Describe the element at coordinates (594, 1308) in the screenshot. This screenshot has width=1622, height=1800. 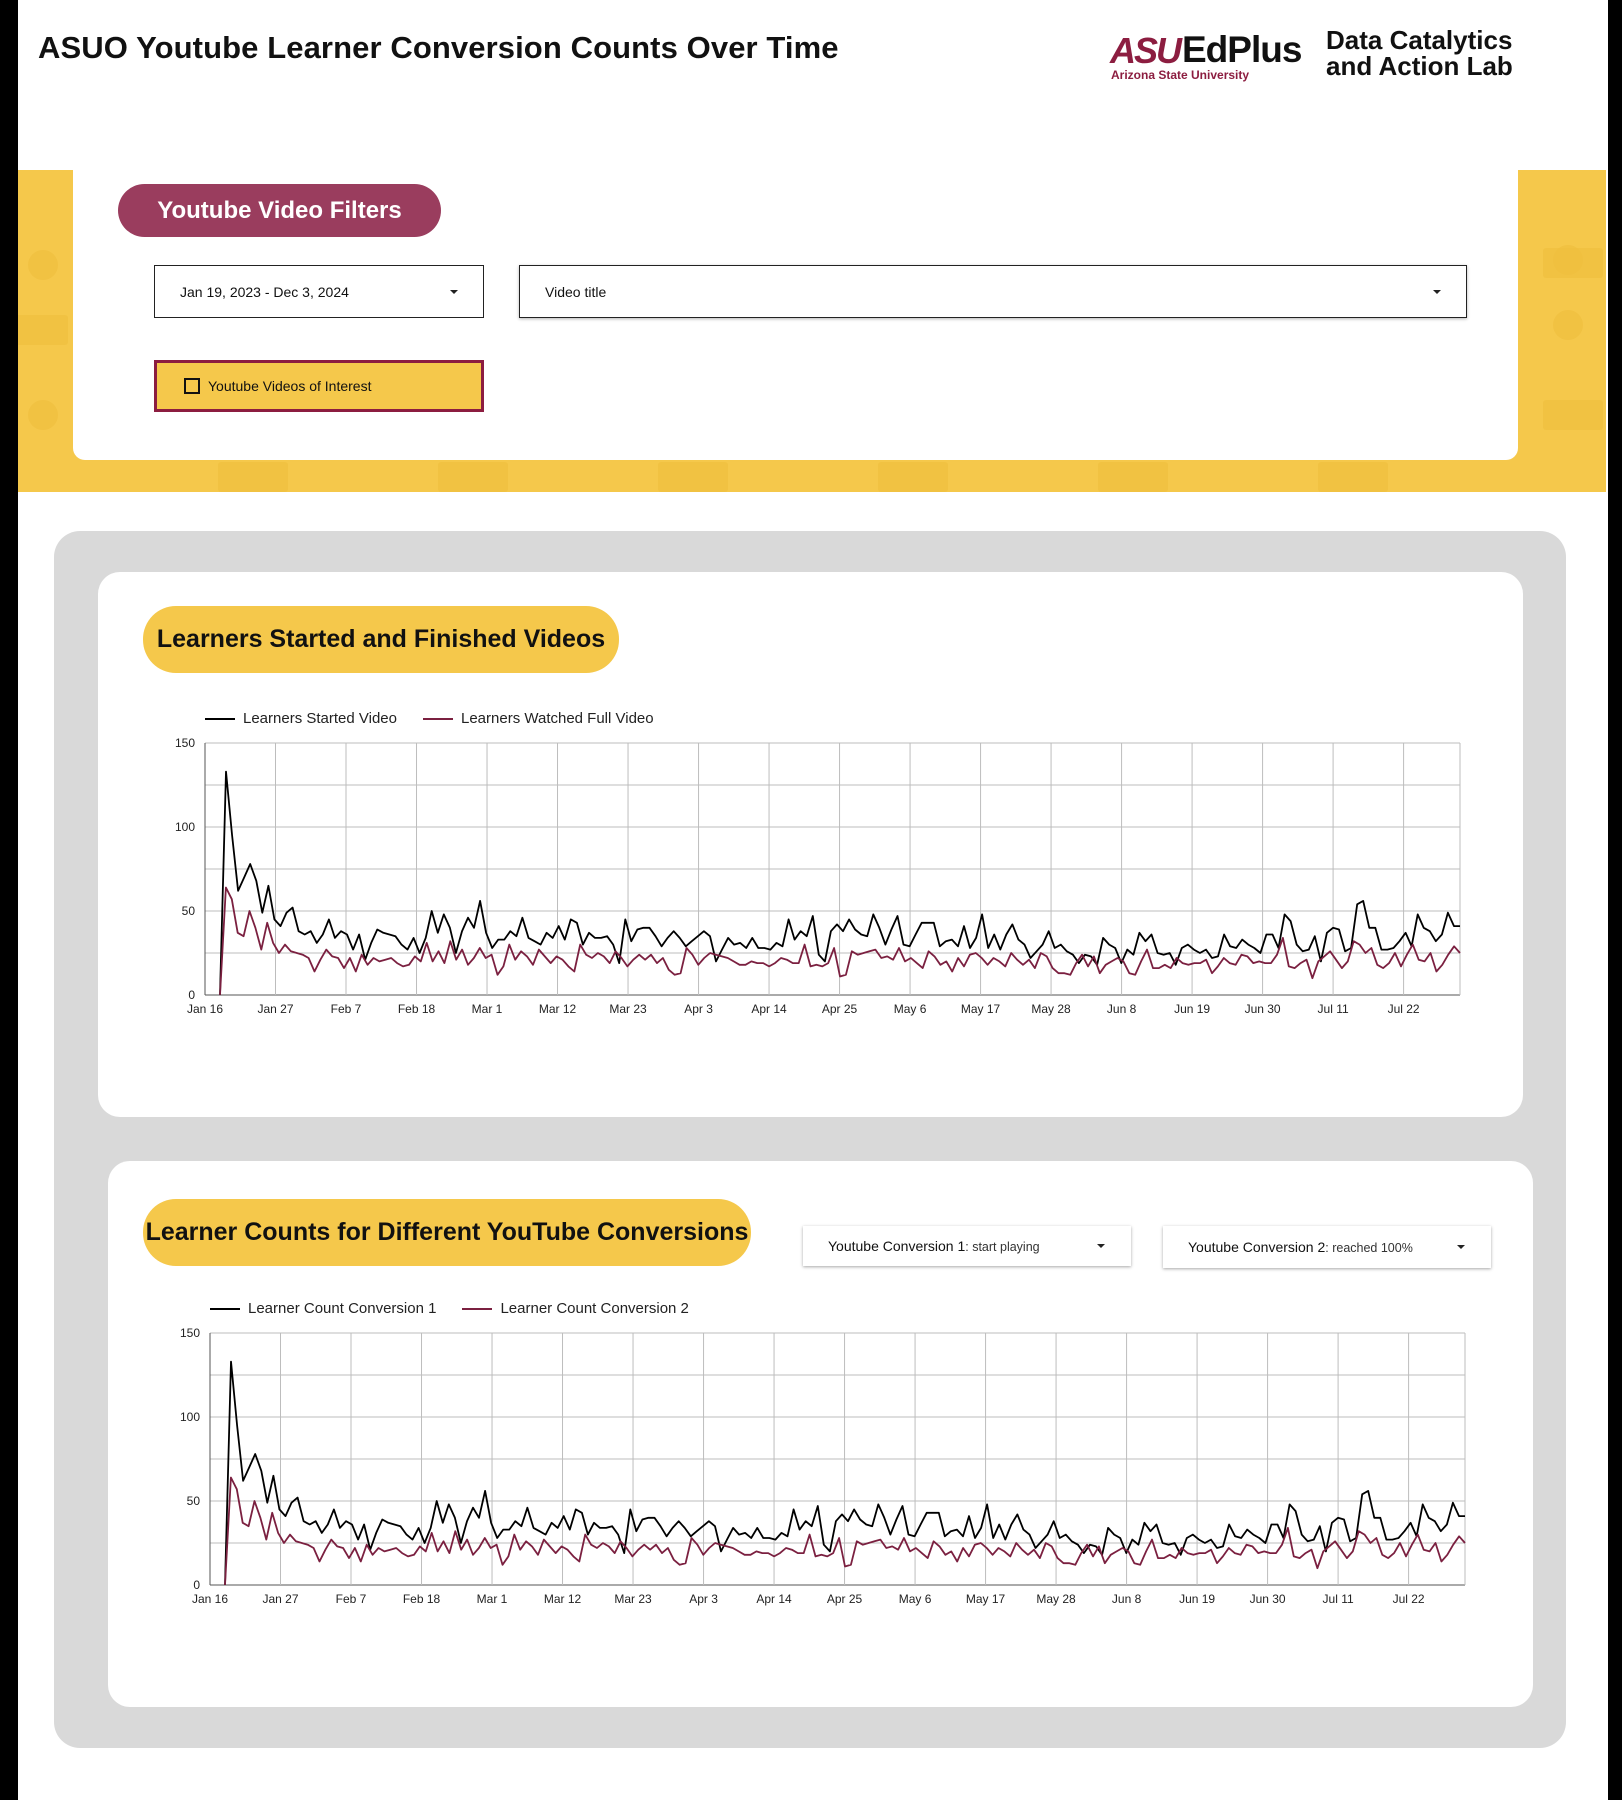
I see `legend-label: Learner Count Conversion 2` at that location.